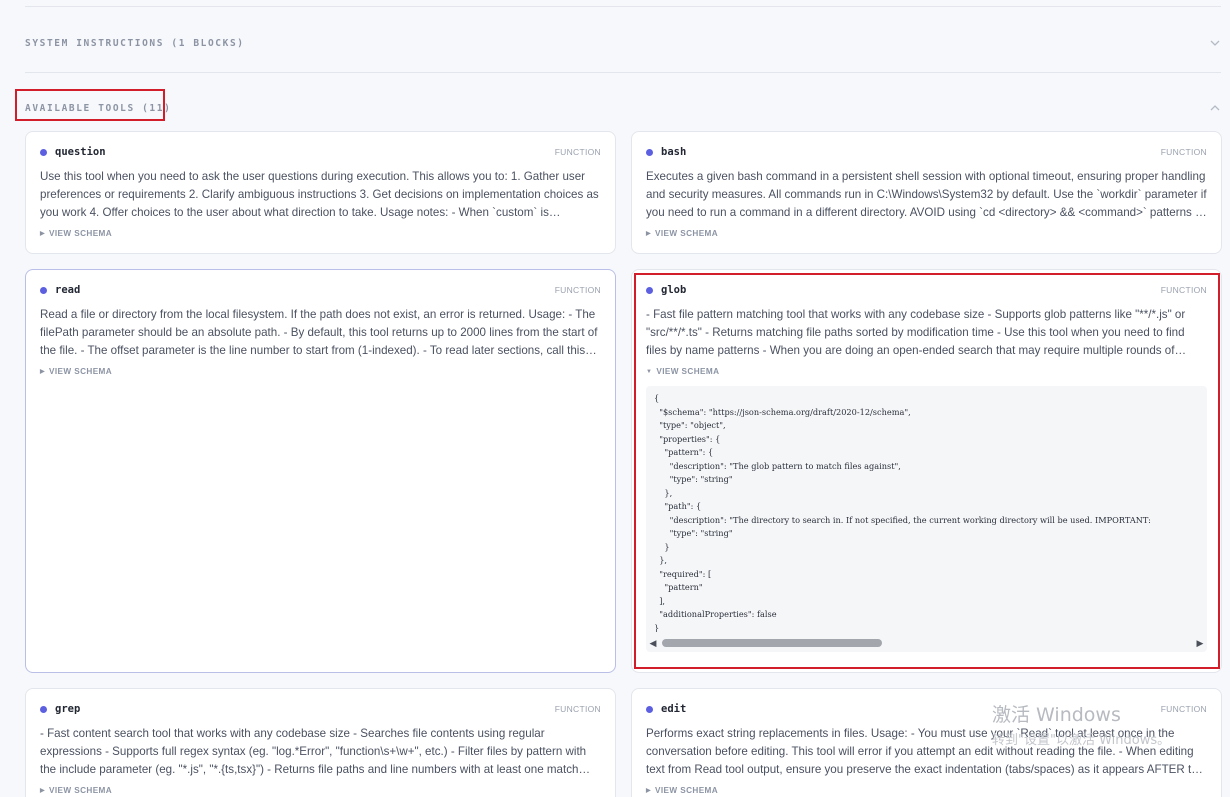  I want to click on scrollbar-thumb, so click(772, 643).